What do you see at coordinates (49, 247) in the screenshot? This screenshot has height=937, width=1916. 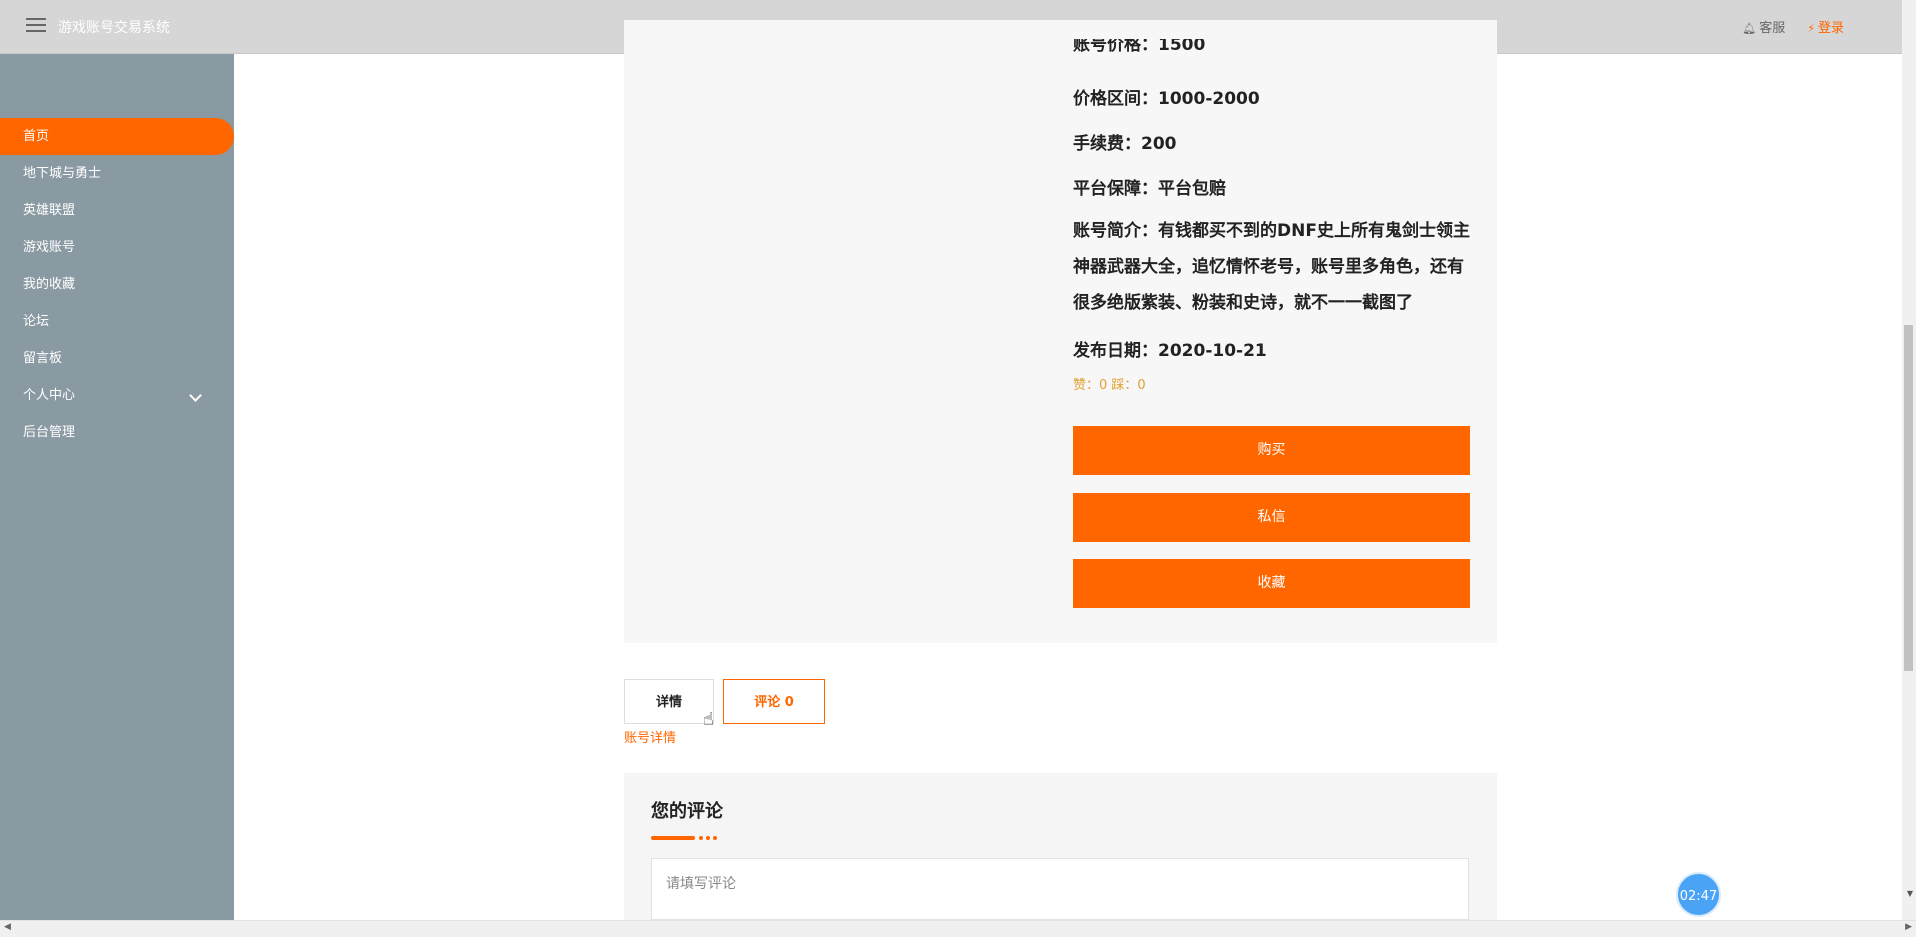 I see `sidebar-item-label: 游戏账号` at bounding box center [49, 247].